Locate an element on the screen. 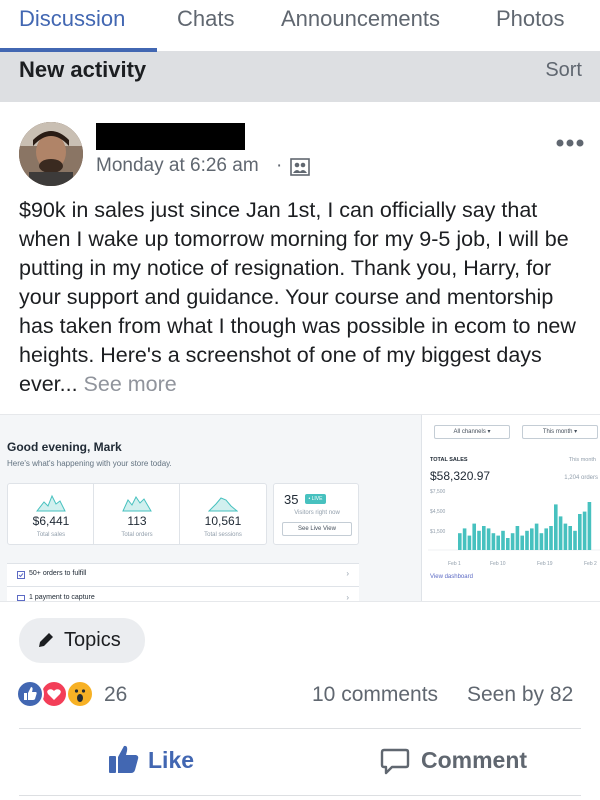 The width and height of the screenshot is (600, 800). seen-by-count: Seen by 82 is located at coordinates (520, 695).